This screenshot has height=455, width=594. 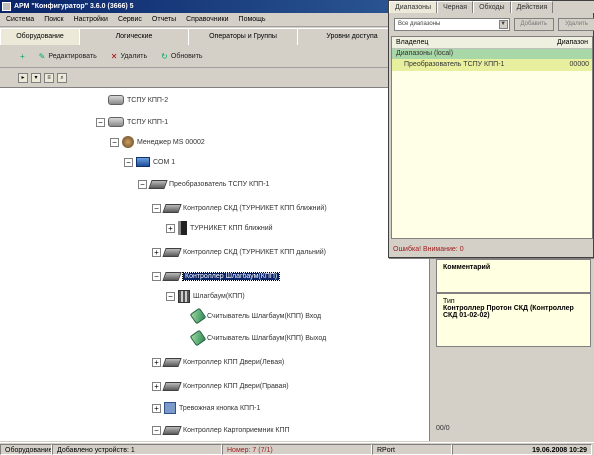 I want to click on tree-node: + Контроллер СКД (ТУРНИКЕТ КПП дальний), so click(x=239, y=252).